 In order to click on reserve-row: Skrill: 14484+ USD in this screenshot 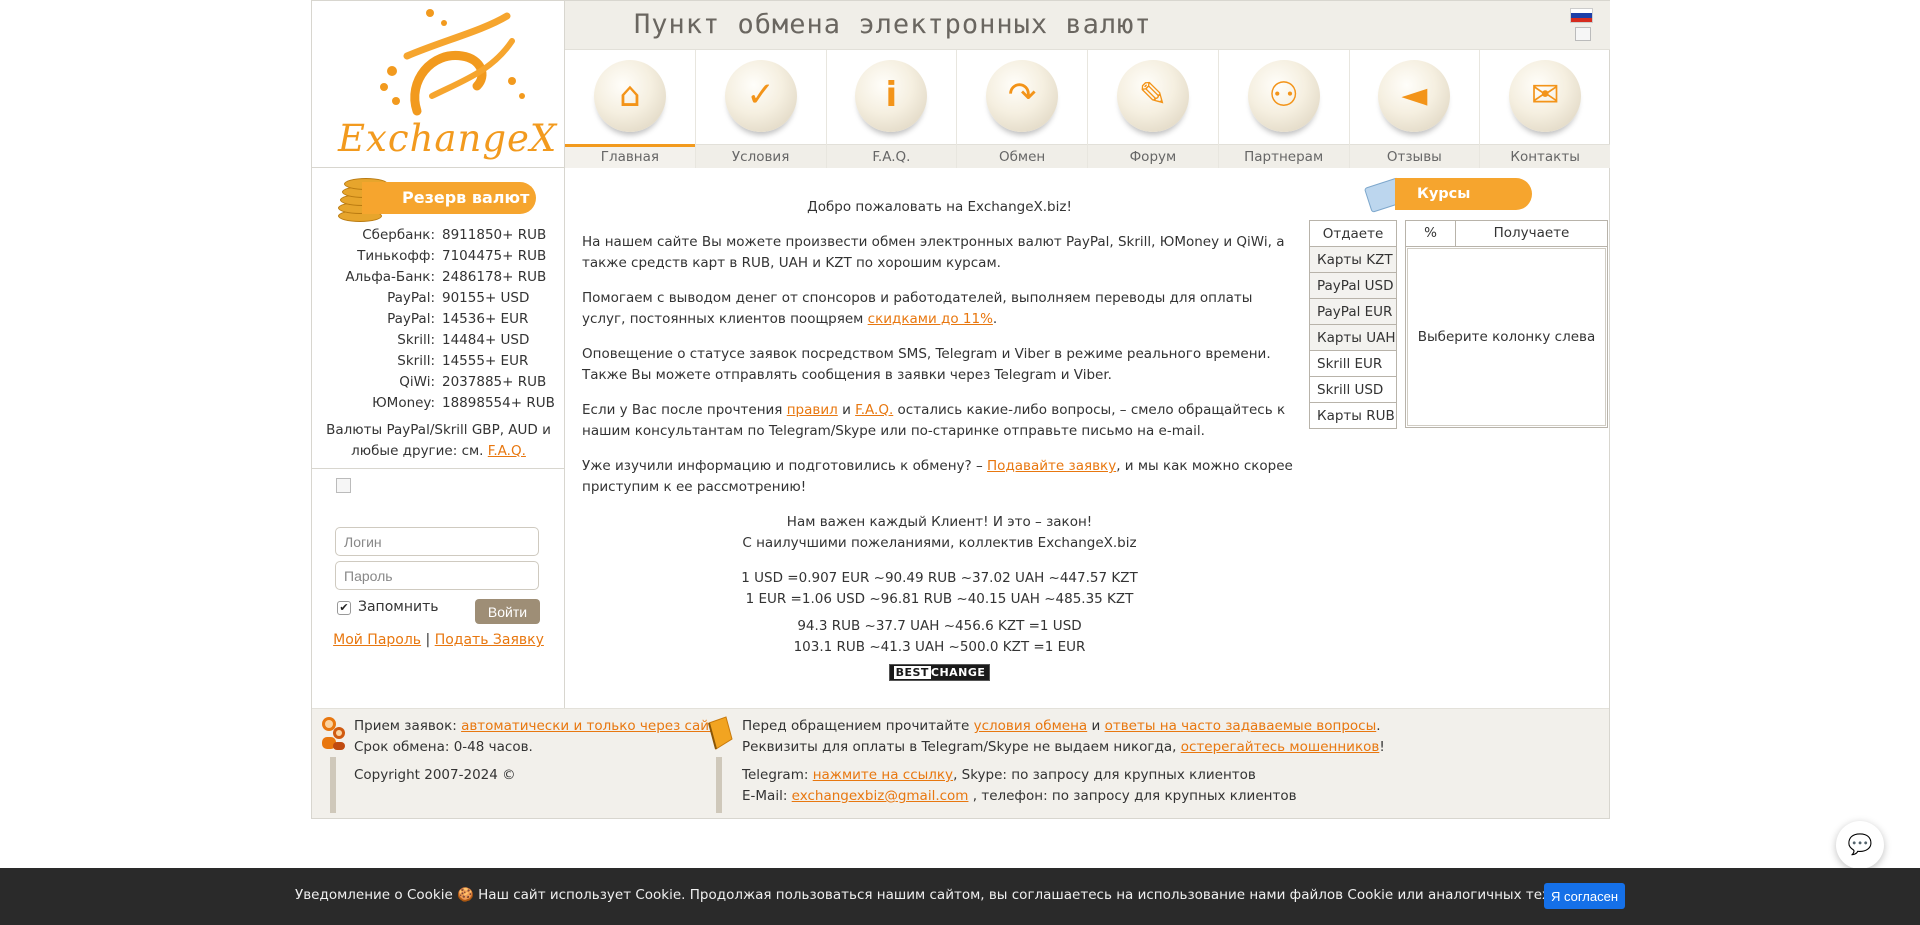, I will do `click(438, 340)`.